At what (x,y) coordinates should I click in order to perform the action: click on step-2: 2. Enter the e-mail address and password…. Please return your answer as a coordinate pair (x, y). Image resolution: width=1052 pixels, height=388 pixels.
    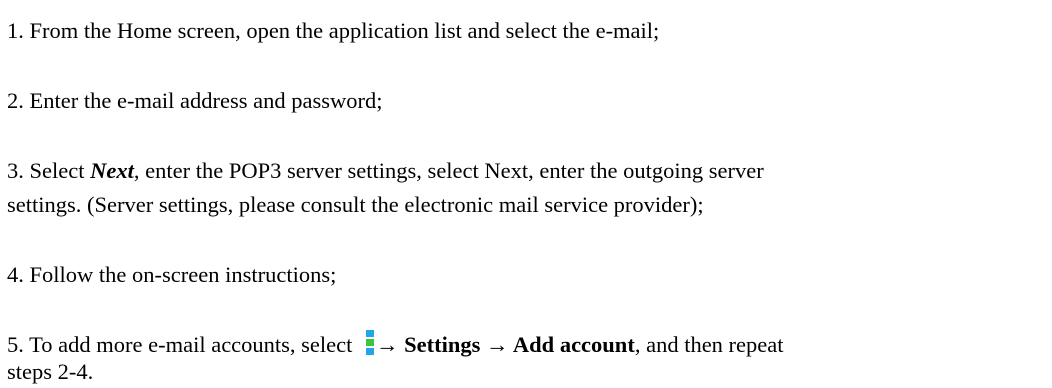
    Looking at the image, I should click on (195, 100).